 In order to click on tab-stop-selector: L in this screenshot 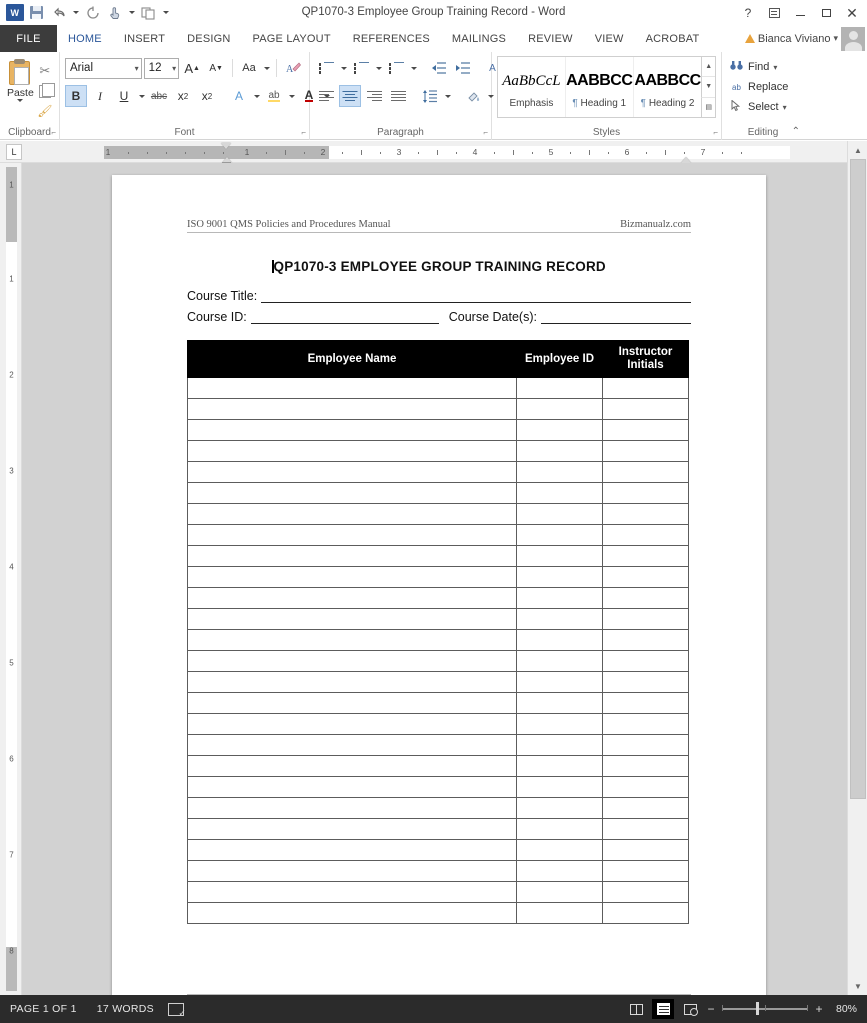, I will do `click(14, 152)`.